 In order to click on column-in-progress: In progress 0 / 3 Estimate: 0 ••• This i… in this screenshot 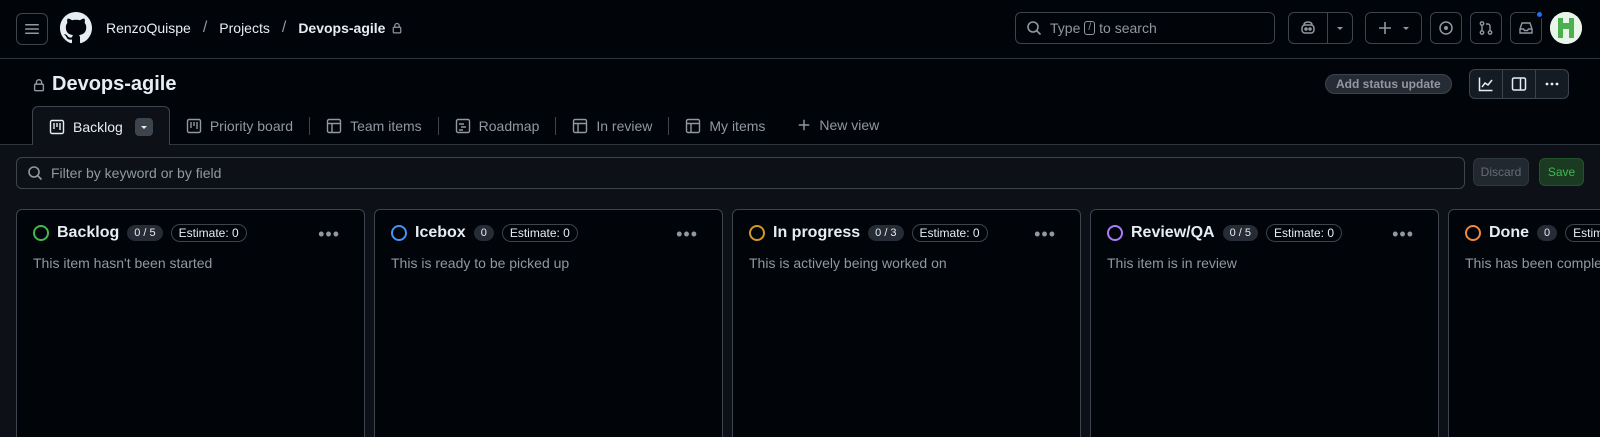, I will do `click(906, 323)`.